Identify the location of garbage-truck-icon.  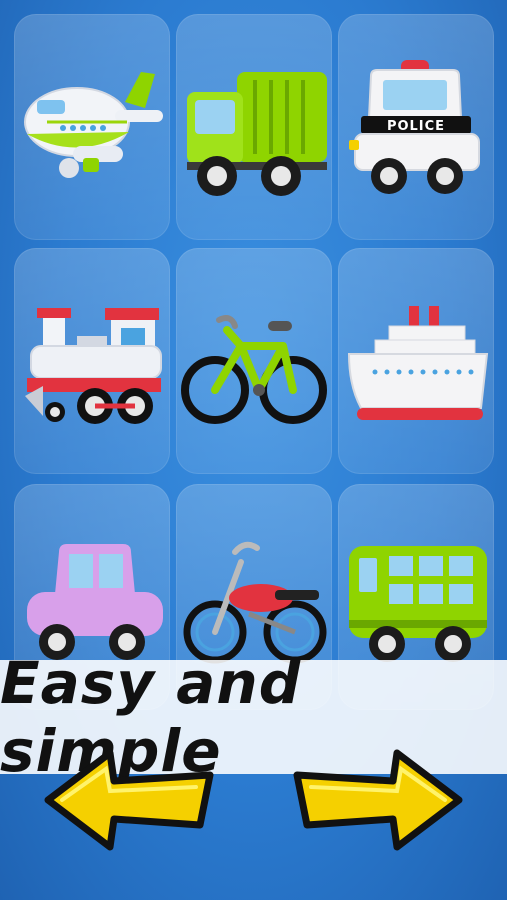
(257, 134).